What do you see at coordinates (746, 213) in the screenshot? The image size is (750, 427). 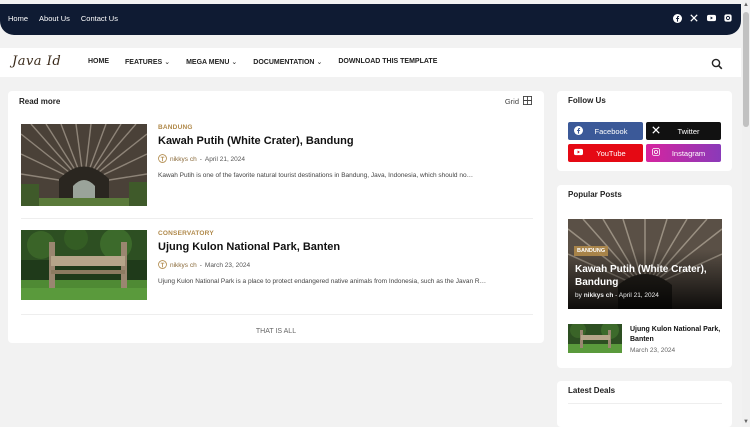 I see `page-scrollbar: ▲ ▼` at bounding box center [746, 213].